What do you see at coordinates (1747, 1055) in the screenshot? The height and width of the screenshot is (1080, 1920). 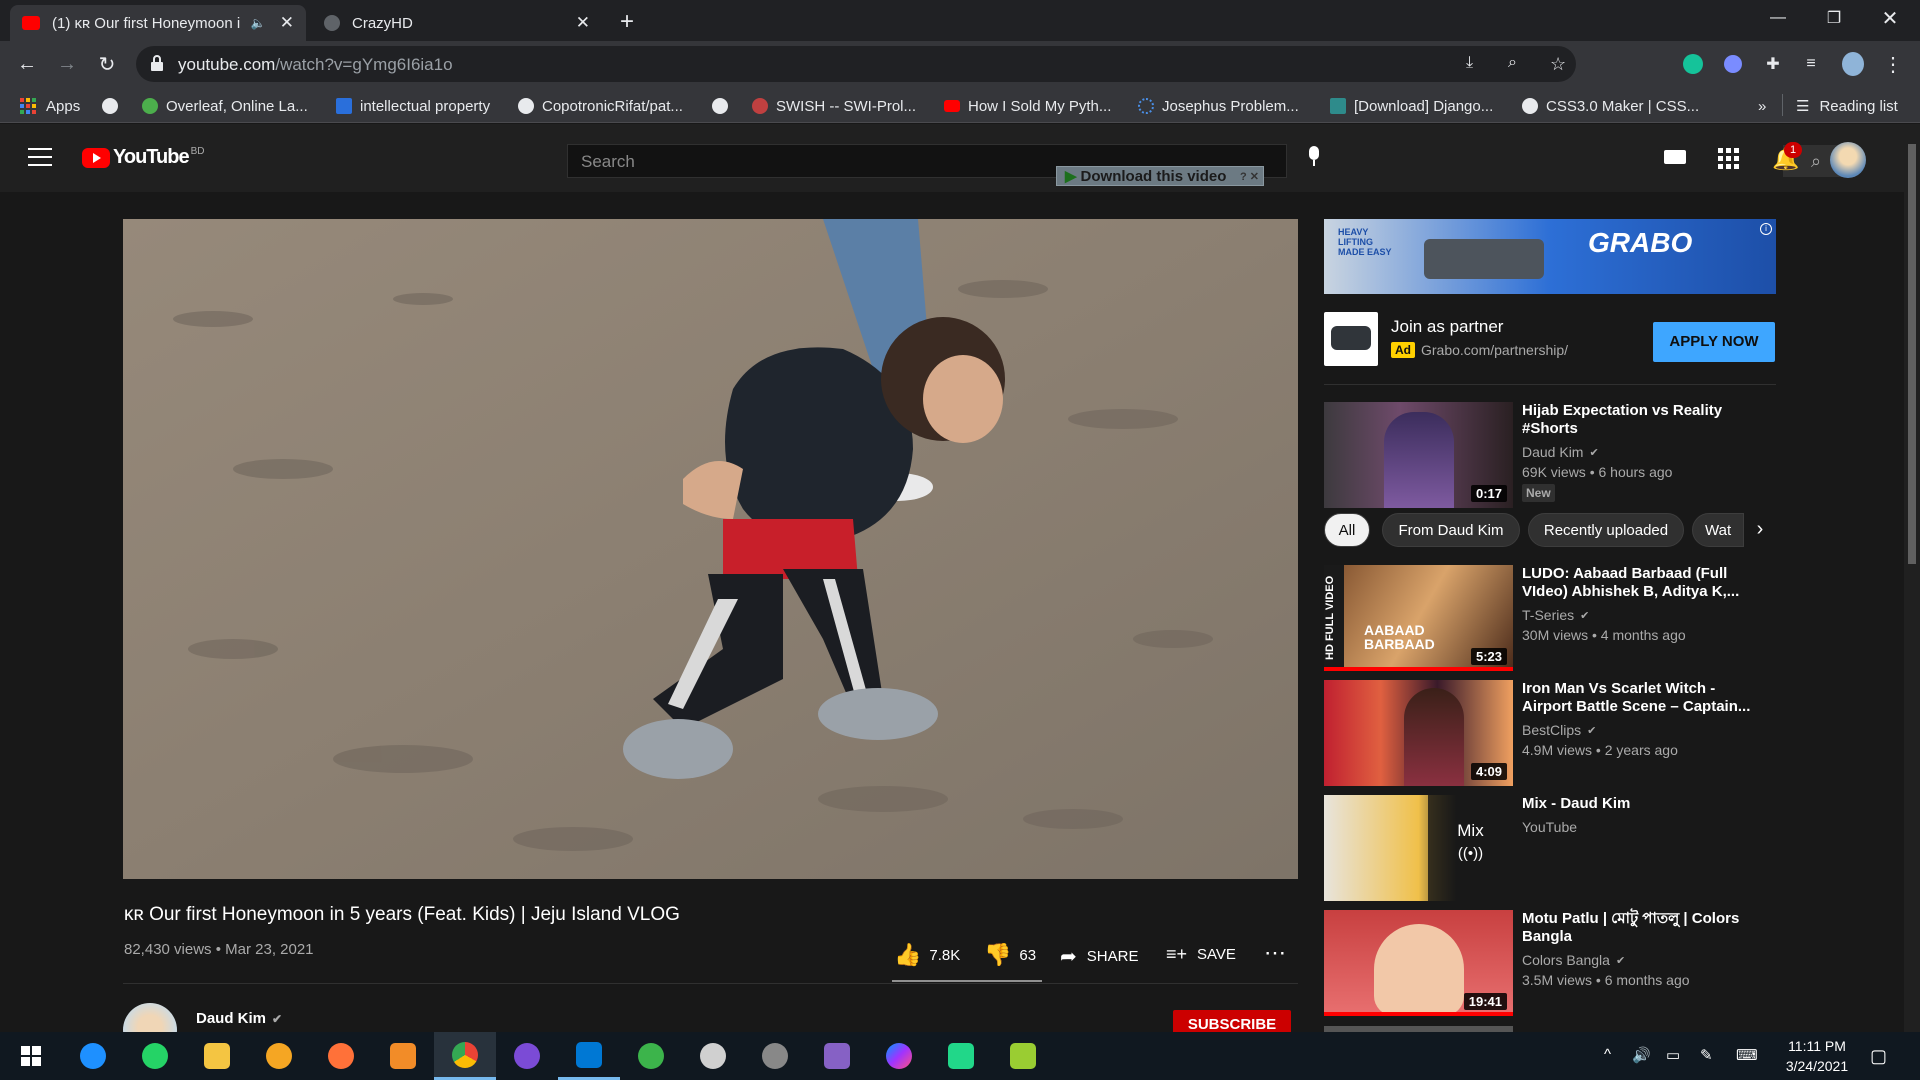 I see `keyboard-icon: ⌨` at bounding box center [1747, 1055].